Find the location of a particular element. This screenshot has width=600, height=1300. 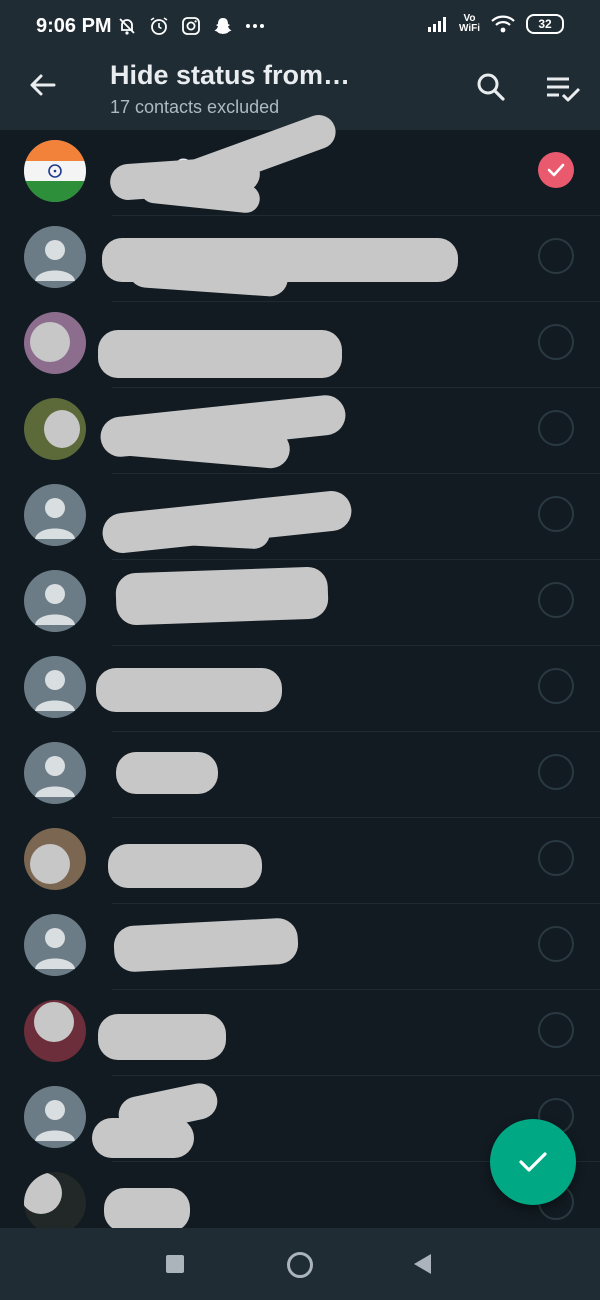

battery-indicator: 32 is located at coordinates (545, 24).